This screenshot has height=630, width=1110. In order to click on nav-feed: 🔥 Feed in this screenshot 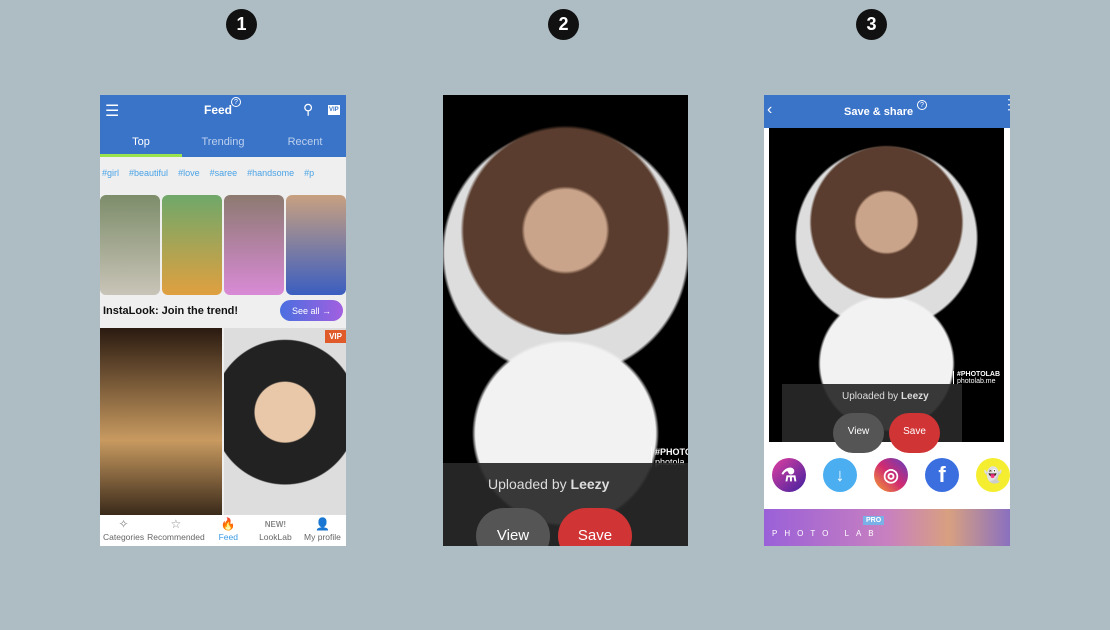, I will do `click(228, 531)`.